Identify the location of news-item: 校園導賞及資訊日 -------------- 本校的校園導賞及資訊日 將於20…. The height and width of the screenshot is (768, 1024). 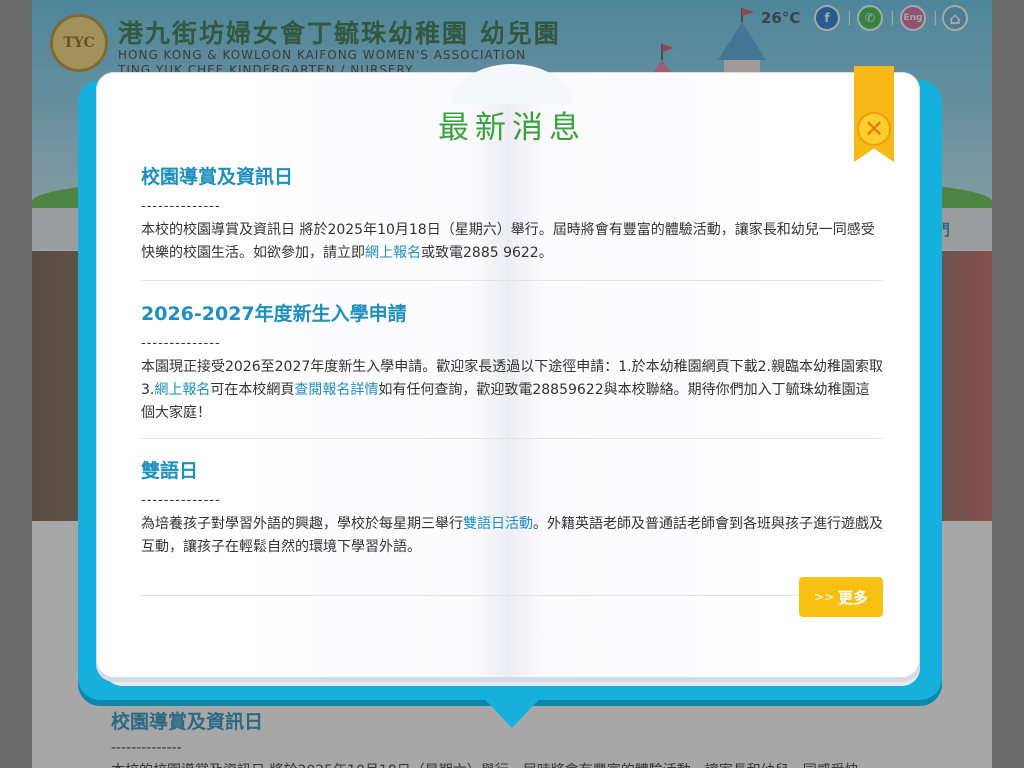
(512, 221).